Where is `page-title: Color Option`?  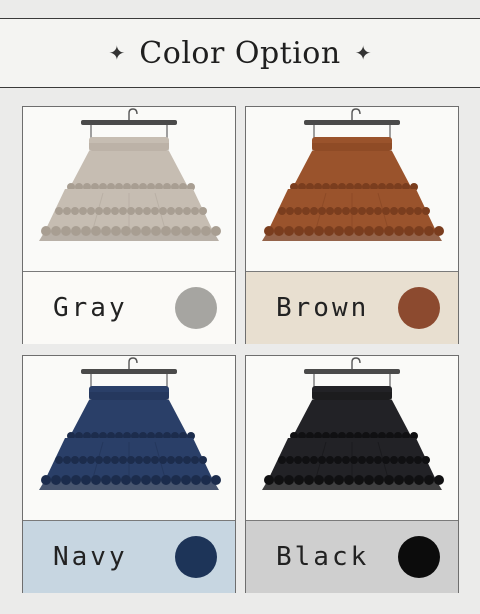
page-title: Color Option is located at coordinates (240, 53).